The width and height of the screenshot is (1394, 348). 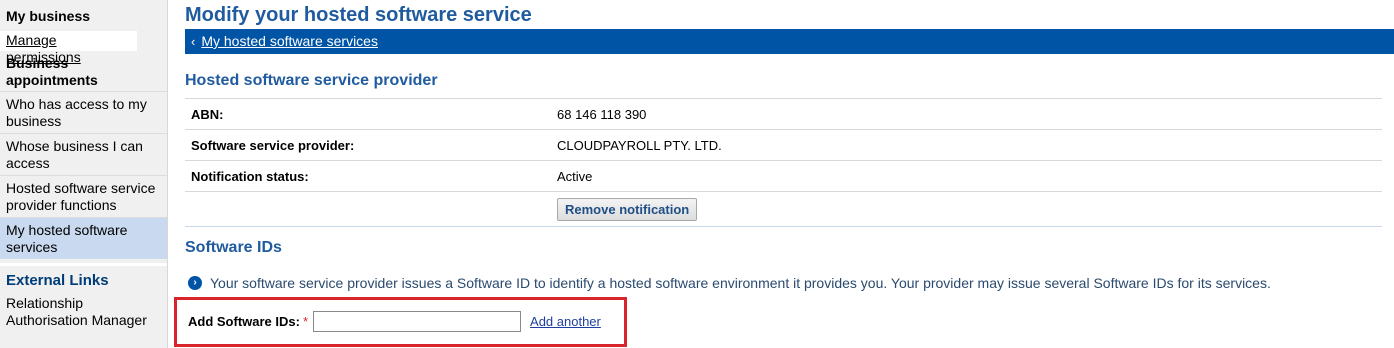 What do you see at coordinates (289, 41) in the screenshot?
I see `breadcrumb-link-my-hosted-services: My hosted software services` at bounding box center [289, 41].